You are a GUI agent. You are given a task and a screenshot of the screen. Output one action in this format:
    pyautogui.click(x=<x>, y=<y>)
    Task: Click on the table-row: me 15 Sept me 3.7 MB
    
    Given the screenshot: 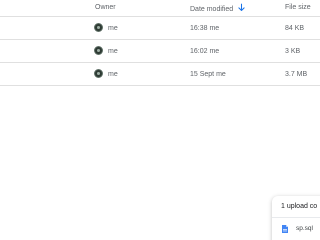 What is the action you would take?
    pyautogui.click(x=160, y=74)
    